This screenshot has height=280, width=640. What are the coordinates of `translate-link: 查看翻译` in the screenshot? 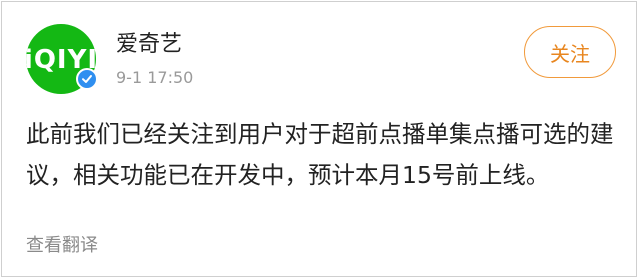 It's located at (62, 246).